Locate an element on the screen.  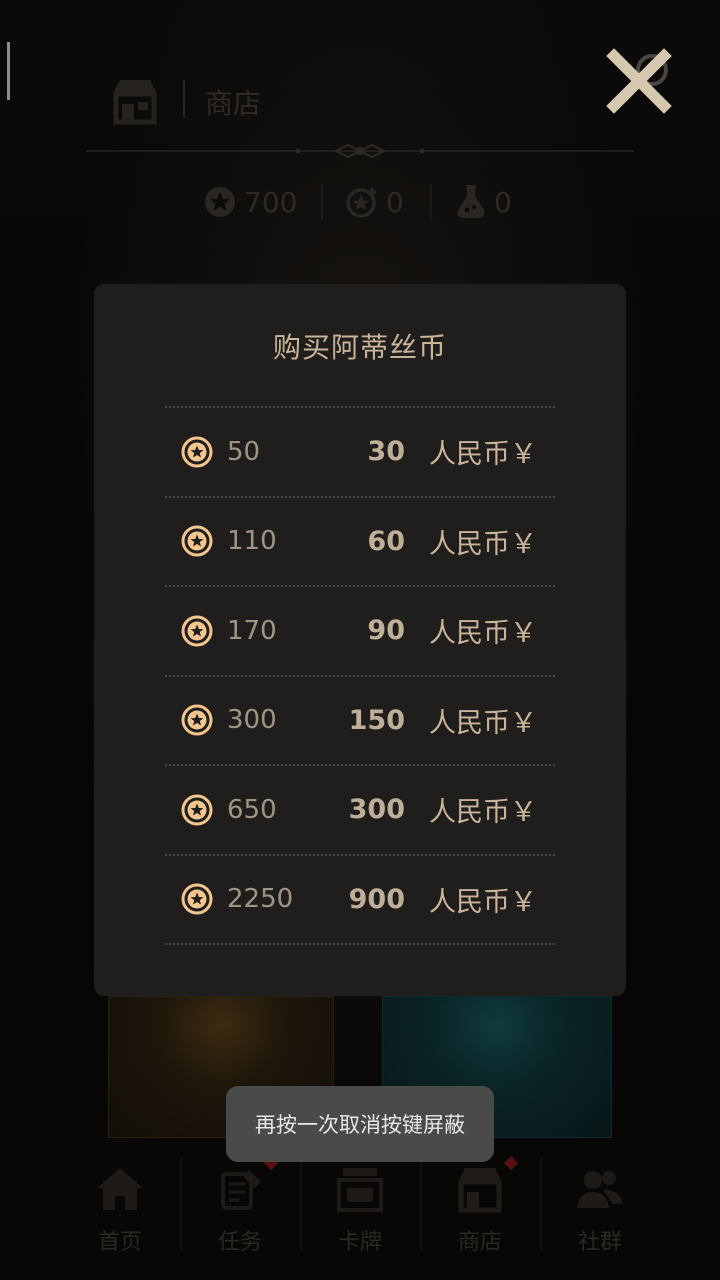
price-value: 30 is located at coordinates (386, 452).